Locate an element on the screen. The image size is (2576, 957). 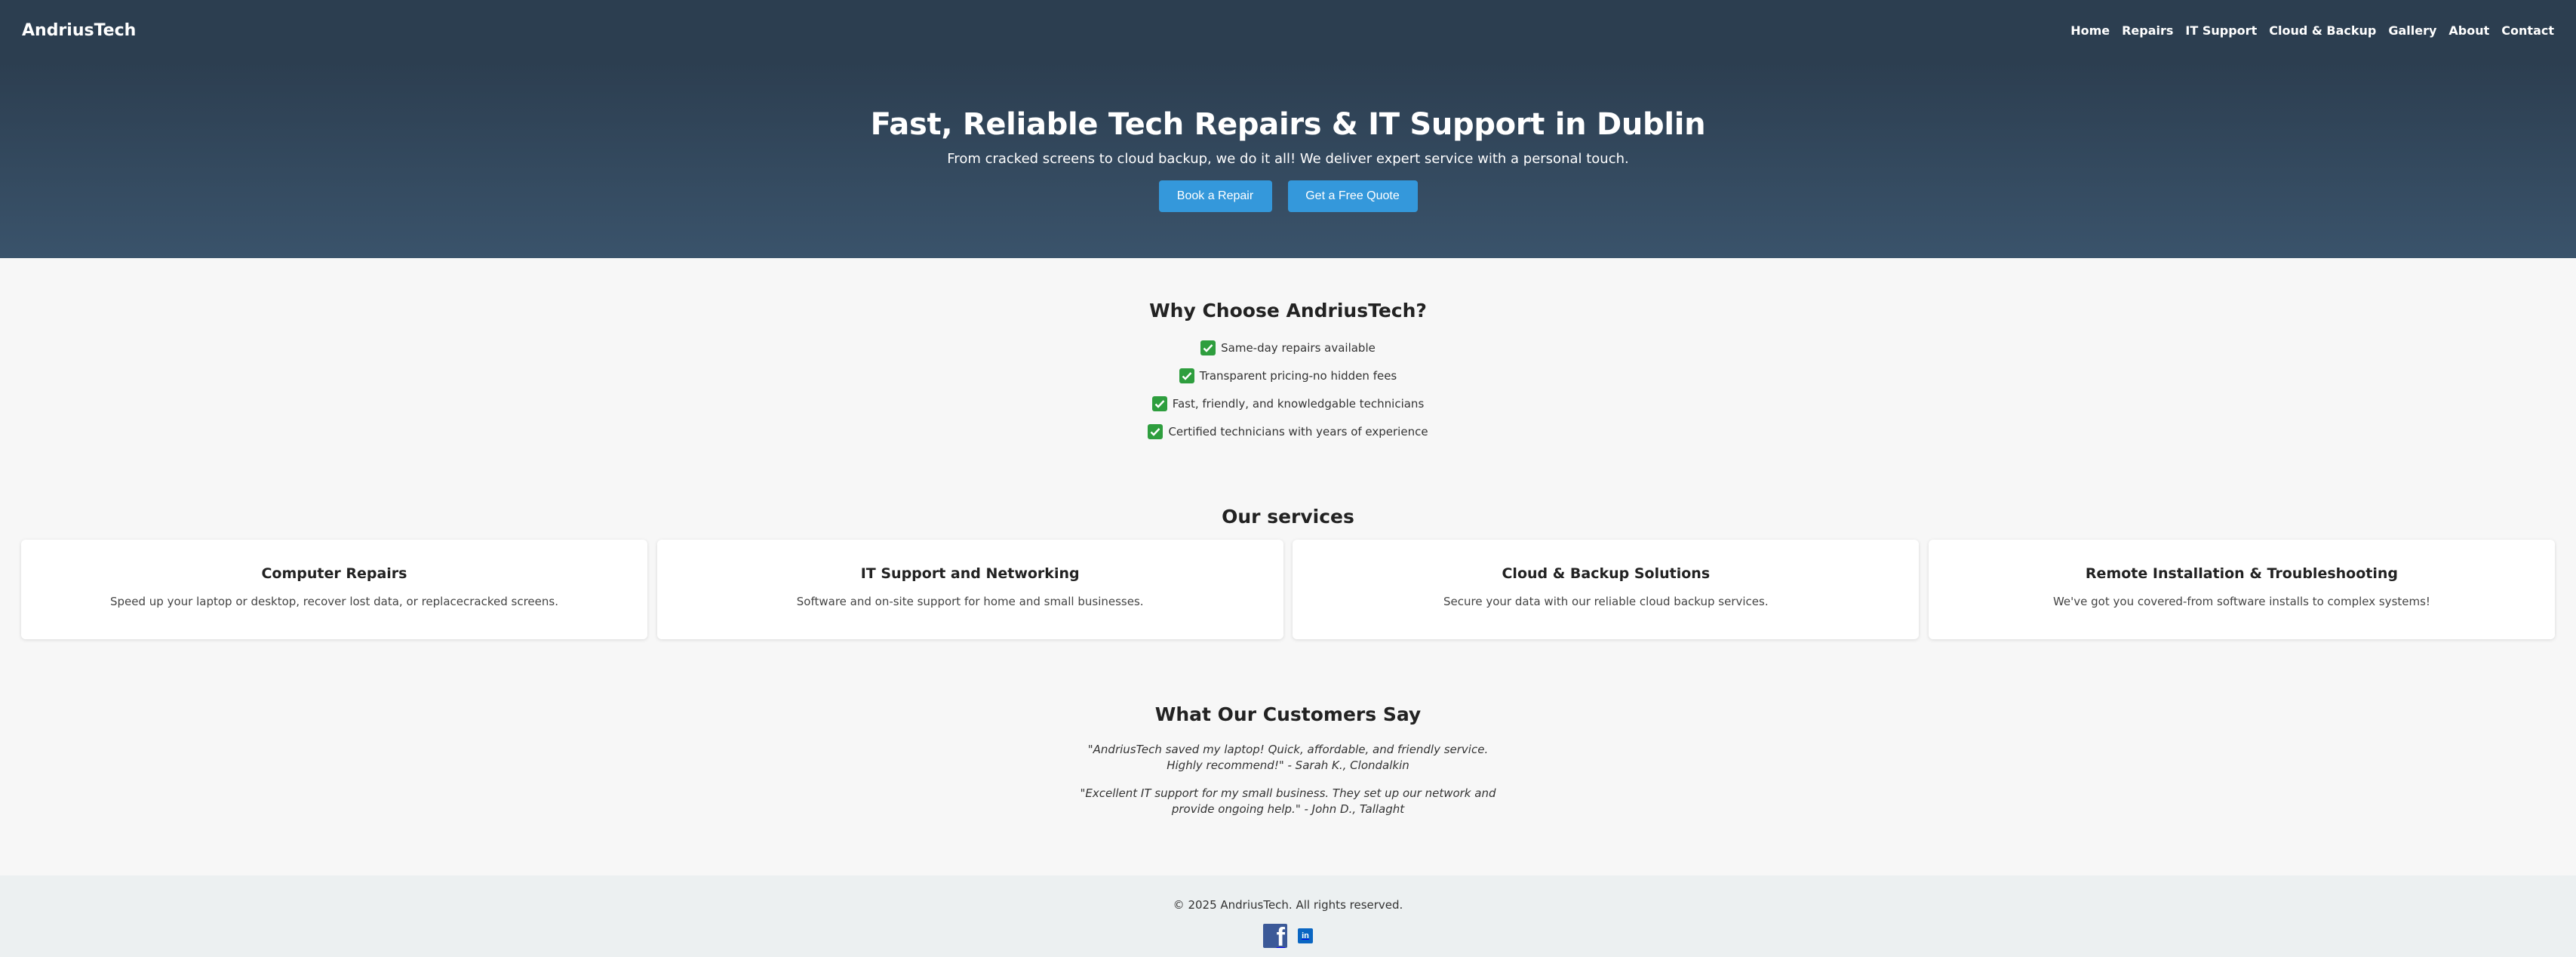
book-repair-button: Book a Repair is located at coordinates (1215, 196).